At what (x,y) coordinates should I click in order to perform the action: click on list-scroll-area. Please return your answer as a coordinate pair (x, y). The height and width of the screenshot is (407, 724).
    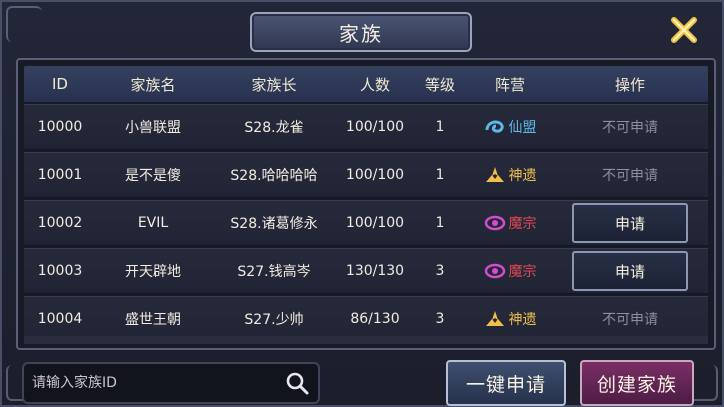
    Looking at the image, I should click on (366, 340).